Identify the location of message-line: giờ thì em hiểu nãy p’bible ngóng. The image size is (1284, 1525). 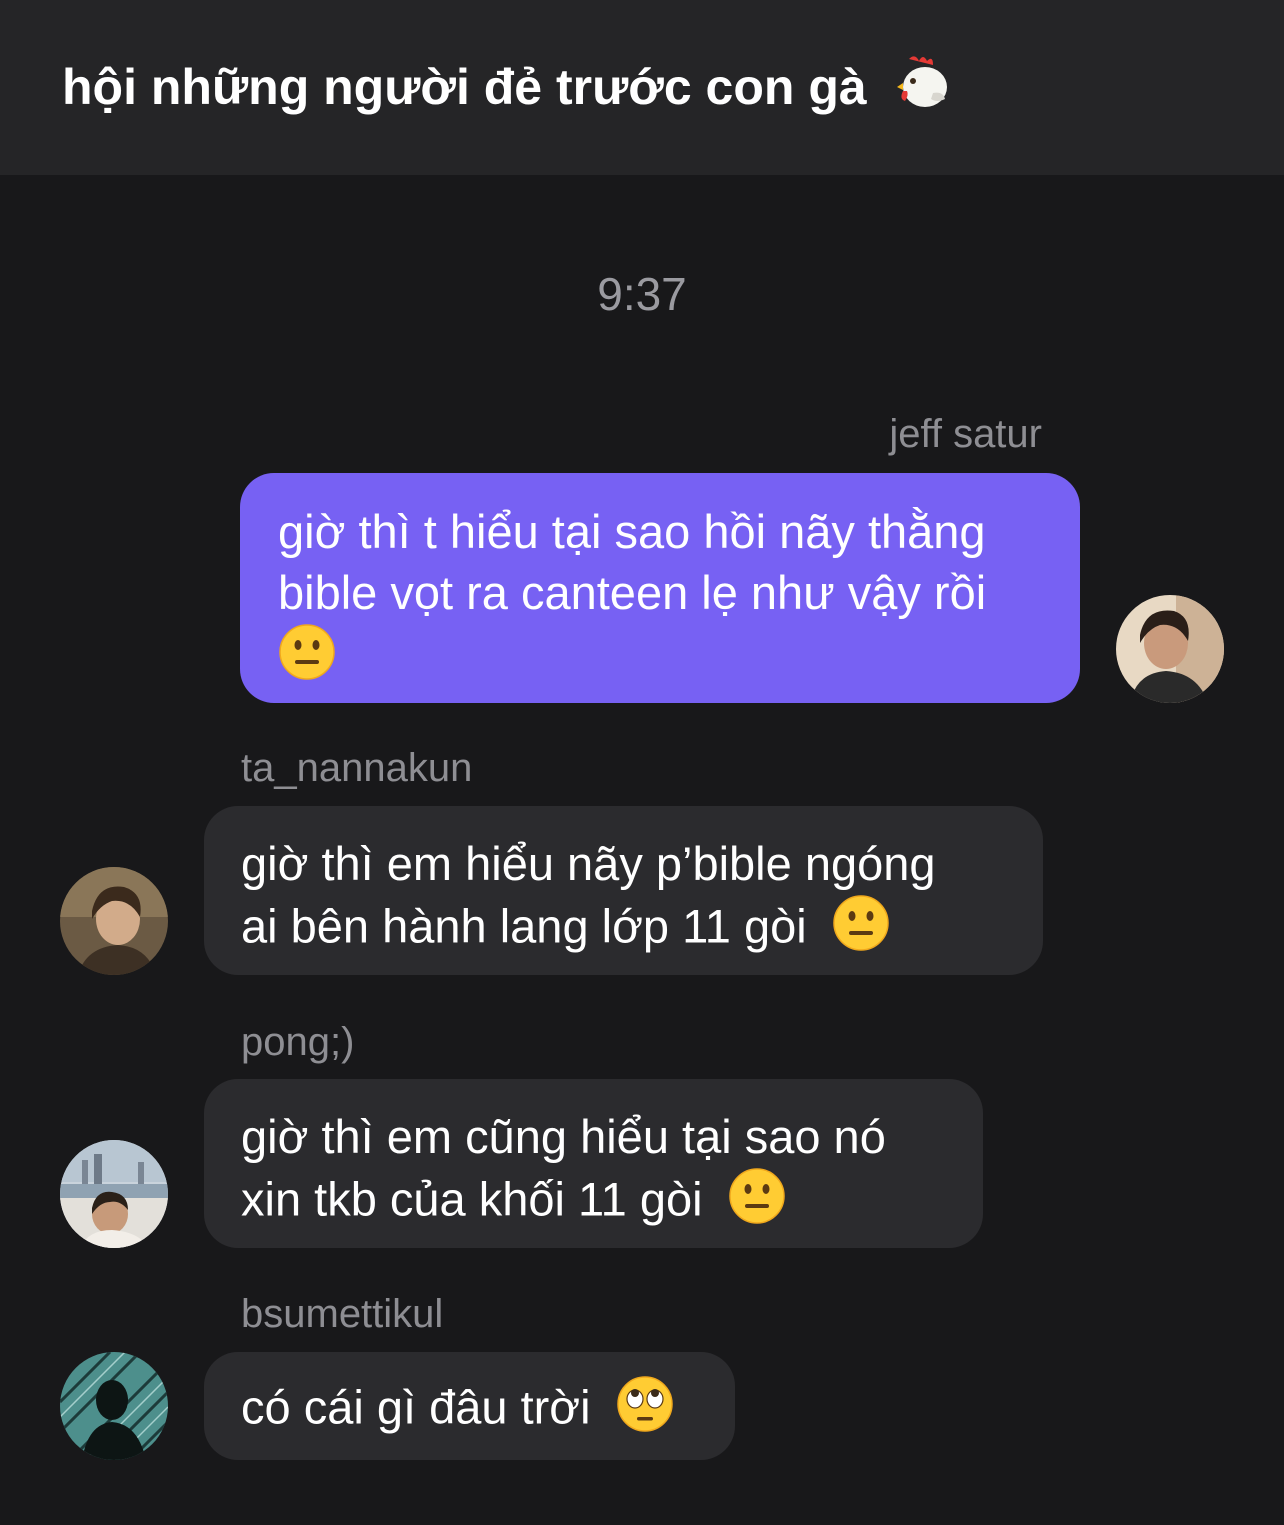
(588, 863).